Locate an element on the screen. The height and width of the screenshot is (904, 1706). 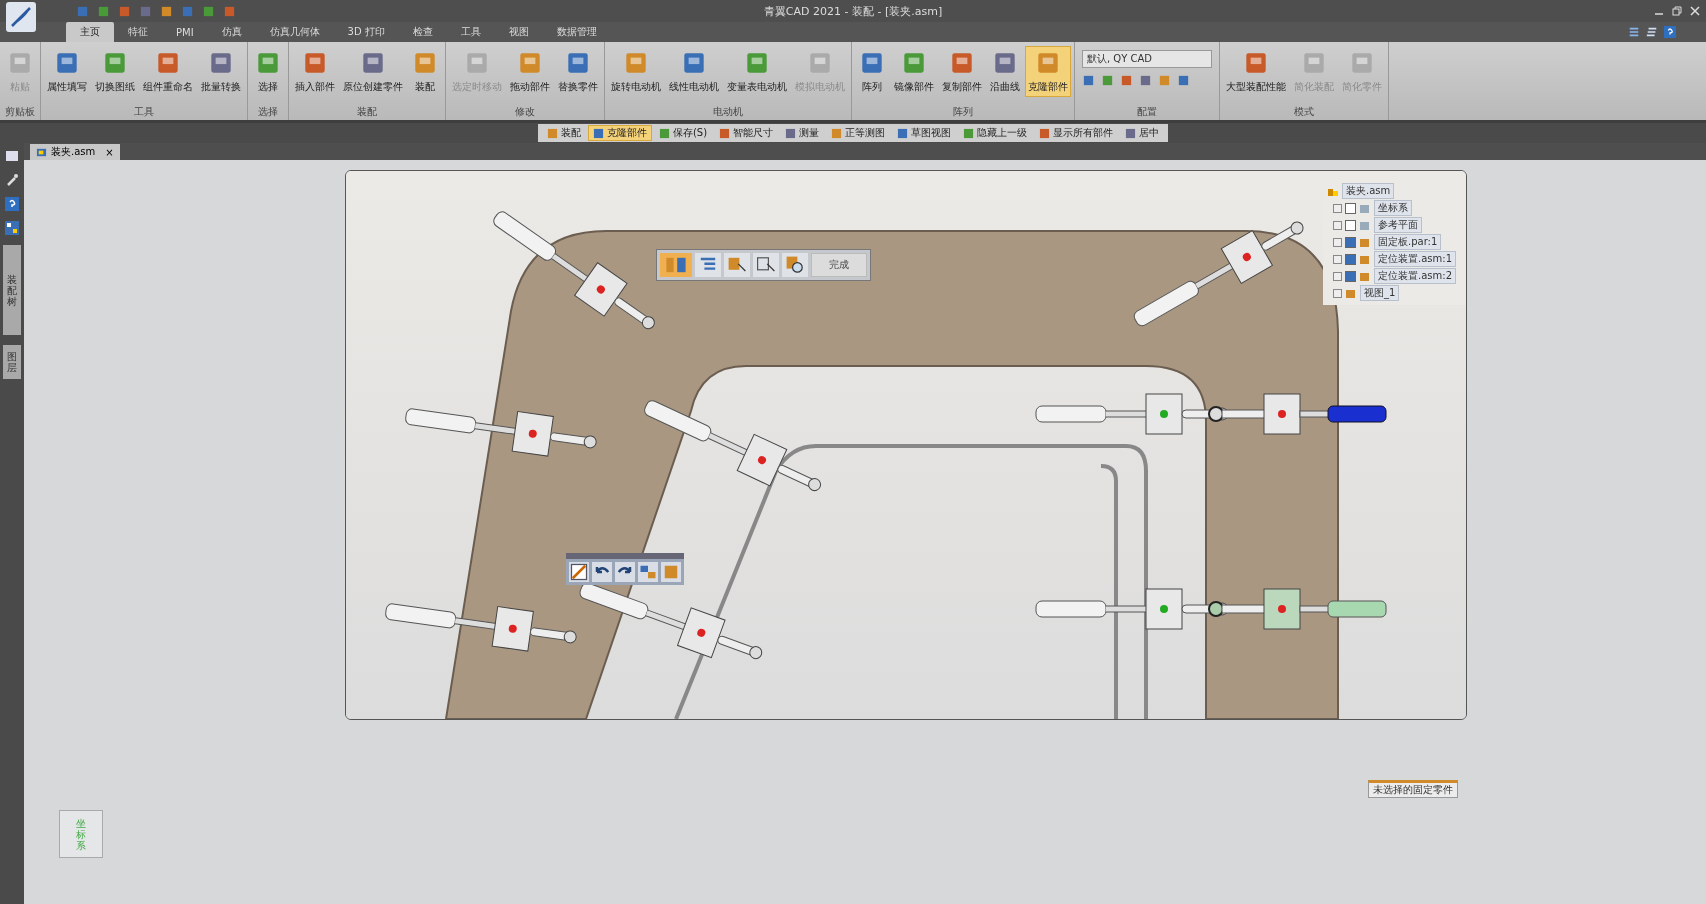
ribbon-button: 组件重命名 is located at coordinates (168, 71).